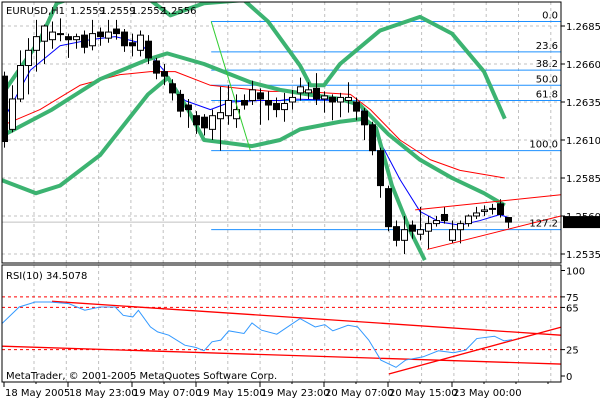 The width and height of the screenshot is (600, 400). What do you see at coordinates (583, 65) in the screenshot?
I see `price-axis-label: 1.2660` at bounding box center [583, 65].